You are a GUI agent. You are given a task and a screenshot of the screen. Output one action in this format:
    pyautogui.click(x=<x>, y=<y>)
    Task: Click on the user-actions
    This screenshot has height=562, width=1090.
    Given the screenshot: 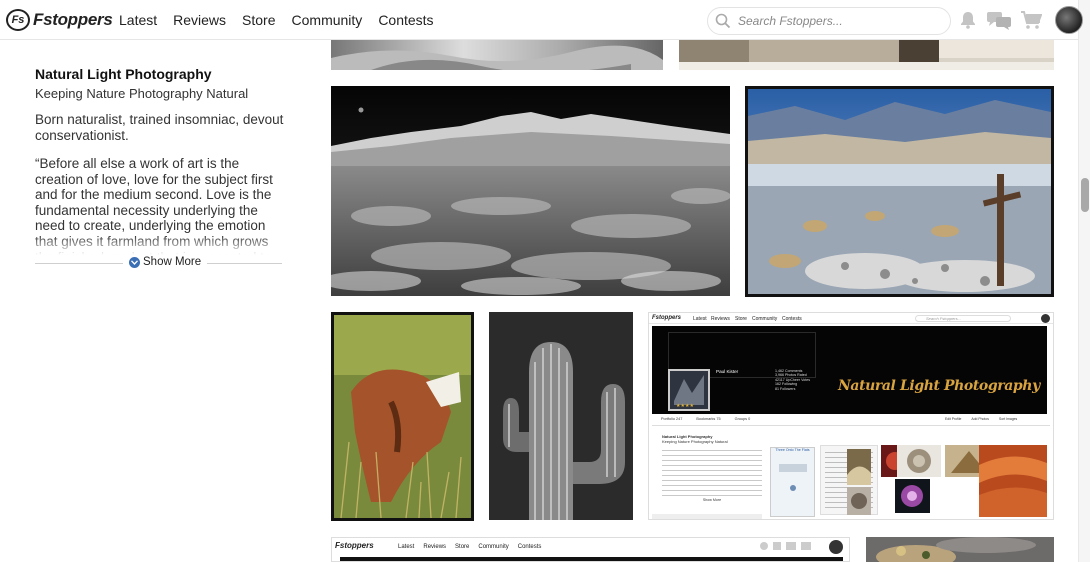 What is the action you would take?
    pyautogui.click(x=1000, y=22)
    